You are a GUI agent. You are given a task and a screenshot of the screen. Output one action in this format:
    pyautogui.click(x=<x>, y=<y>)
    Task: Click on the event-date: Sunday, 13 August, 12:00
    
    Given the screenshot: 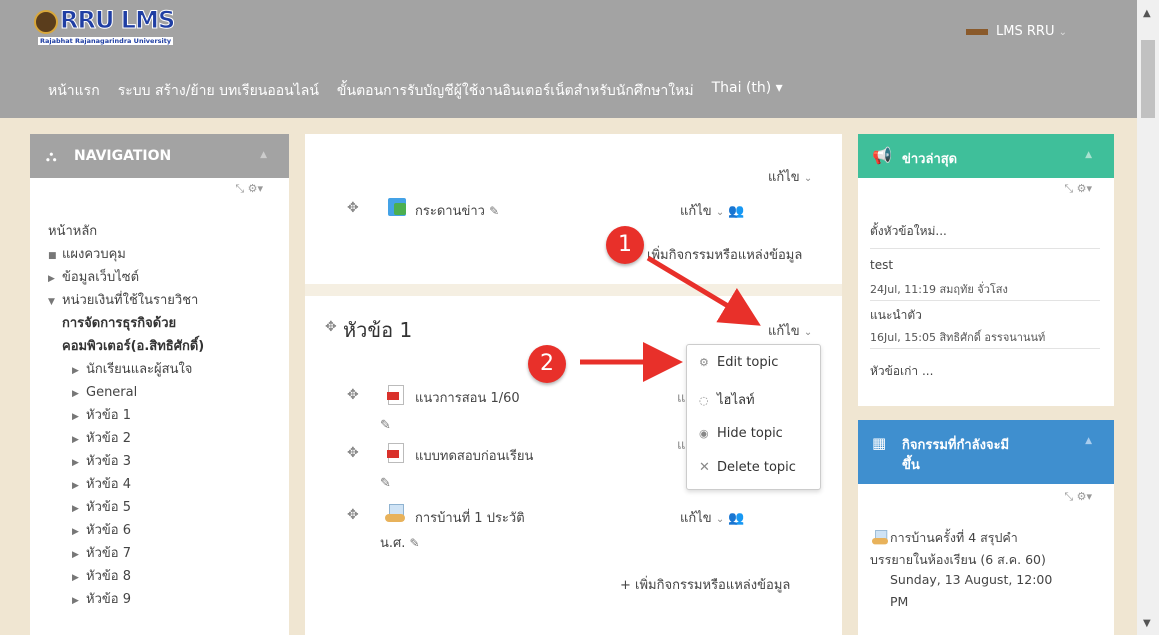 What is the action you would take?
    pyautogui.click(x=971, y=579)
    